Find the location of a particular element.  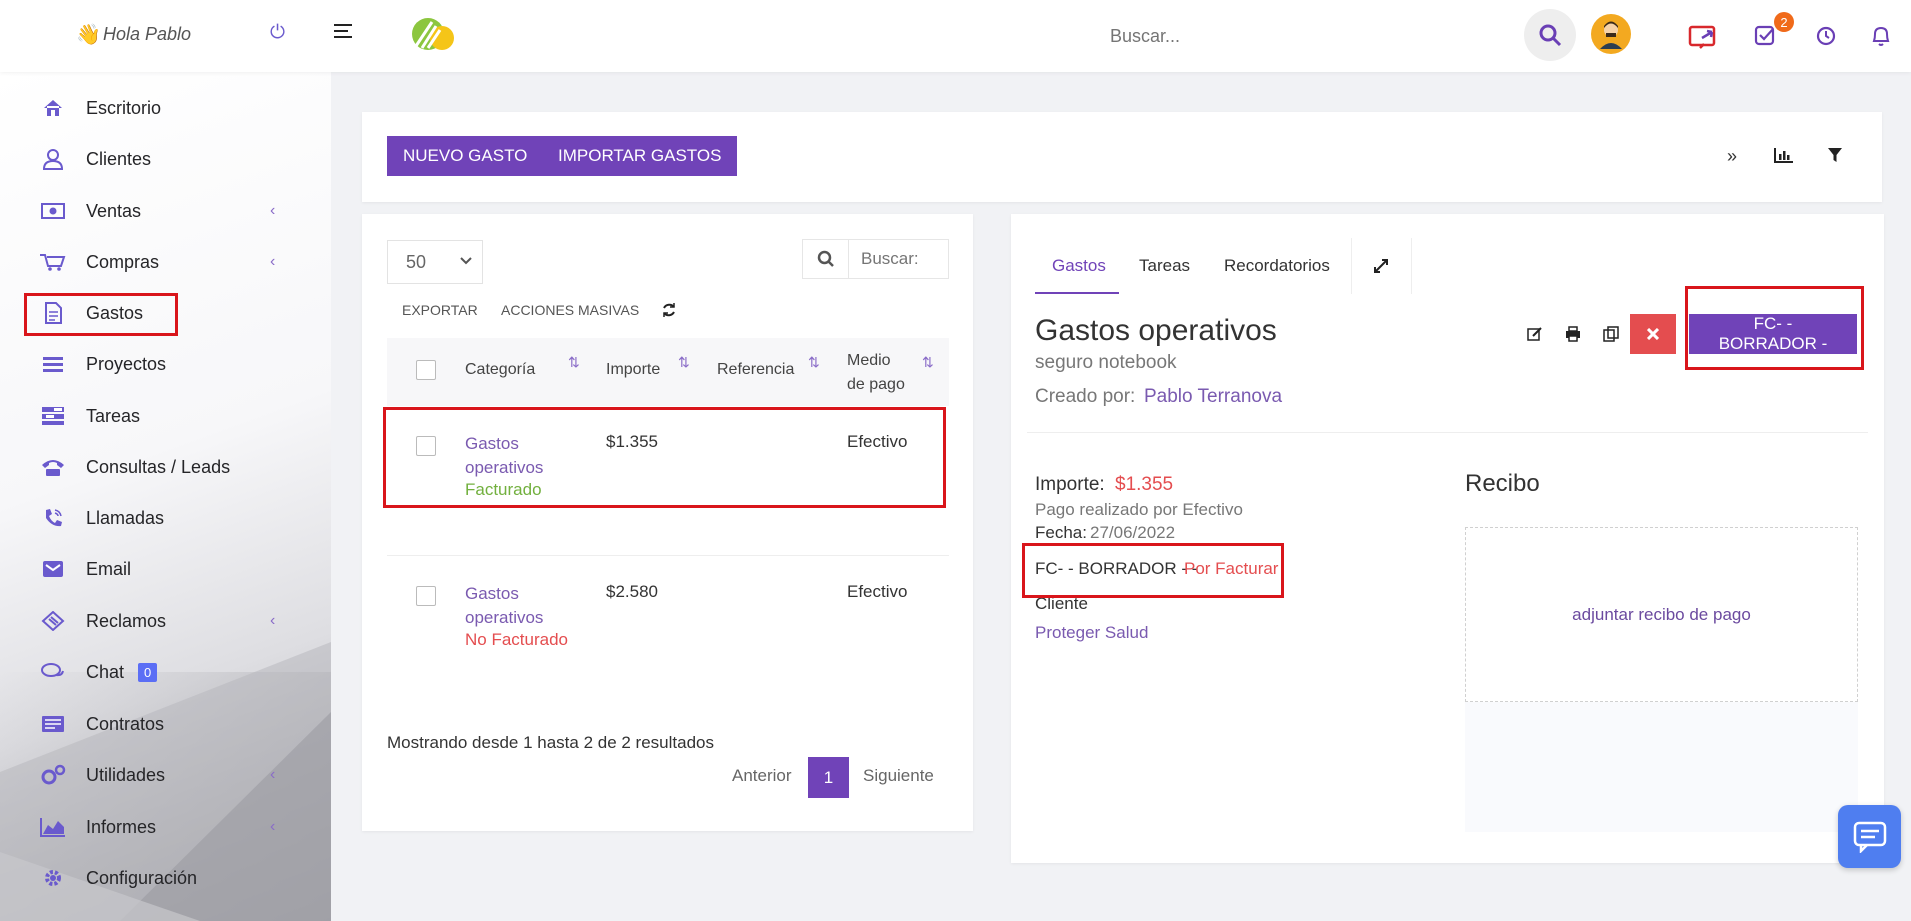

invoice-text: FC- - BORRADOR - - is located at coordinates (1116, 568).